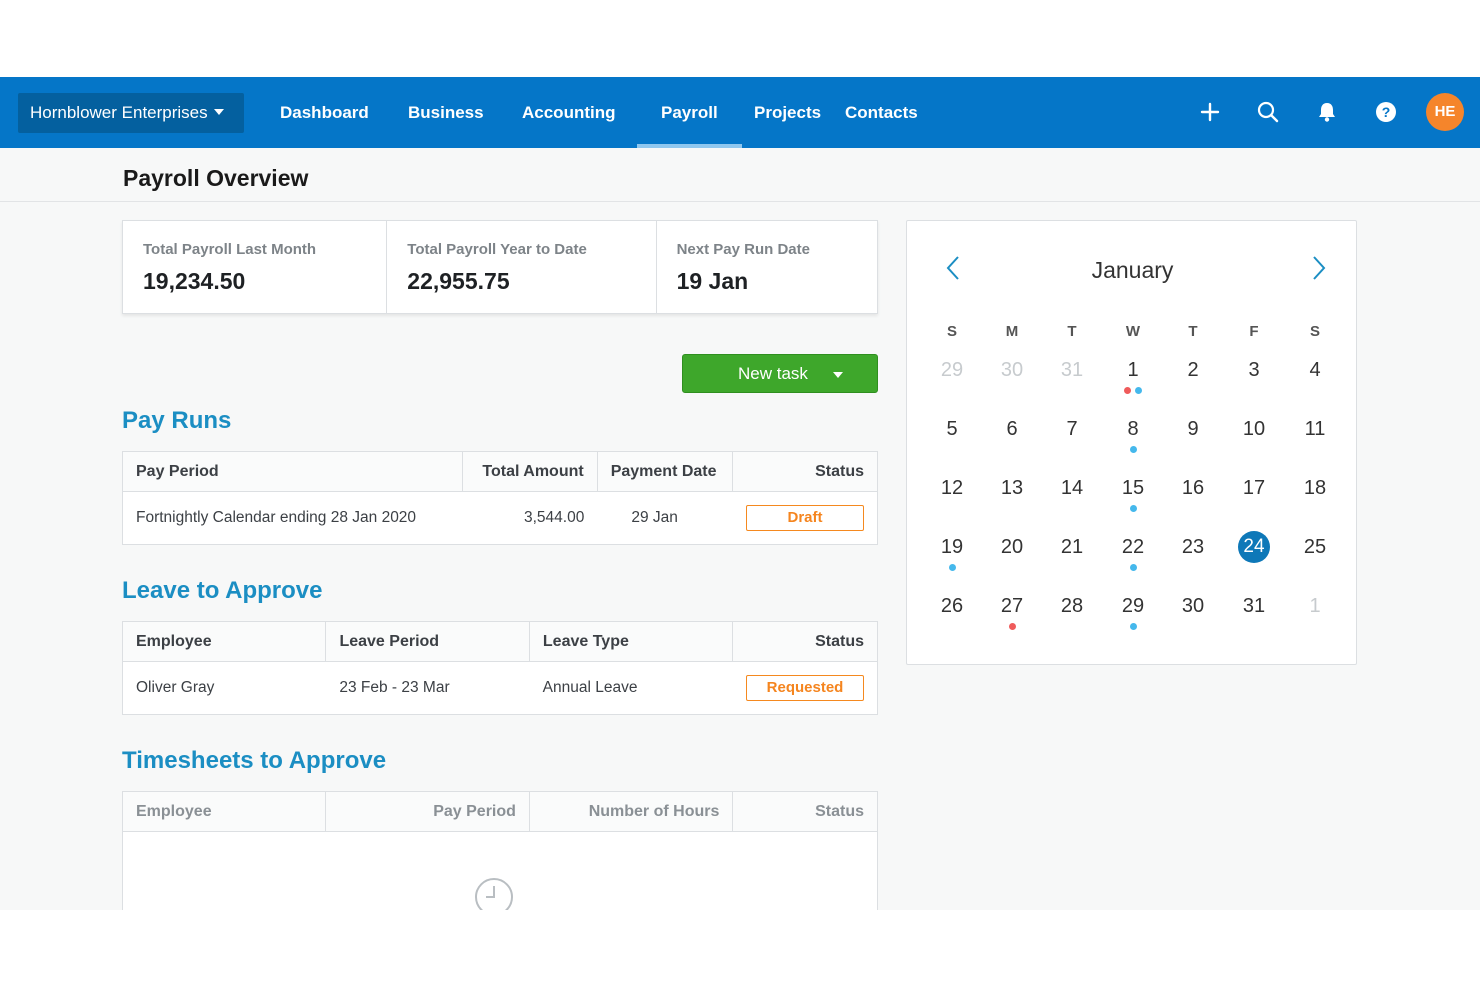  What do you see at coordinates (1132, 270) in the screenshot?
I see `calendar-month-label: January` at bounding box center [1132, 270].